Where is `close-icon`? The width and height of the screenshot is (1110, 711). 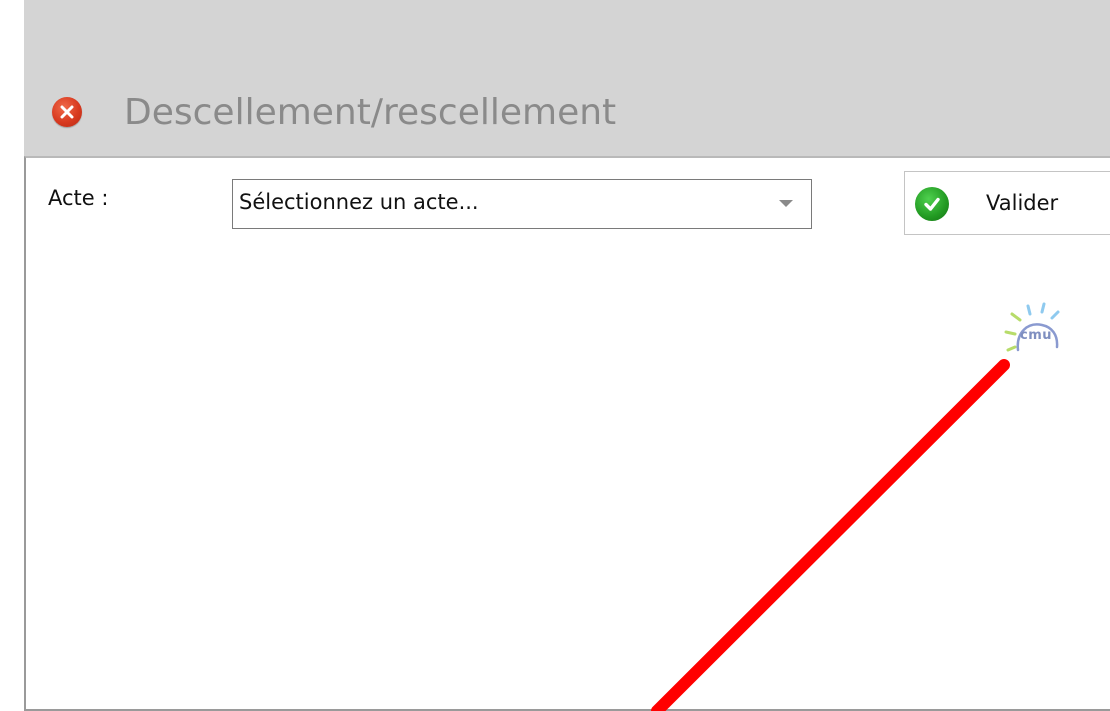
close-icon is located at coordinates (67, 112).